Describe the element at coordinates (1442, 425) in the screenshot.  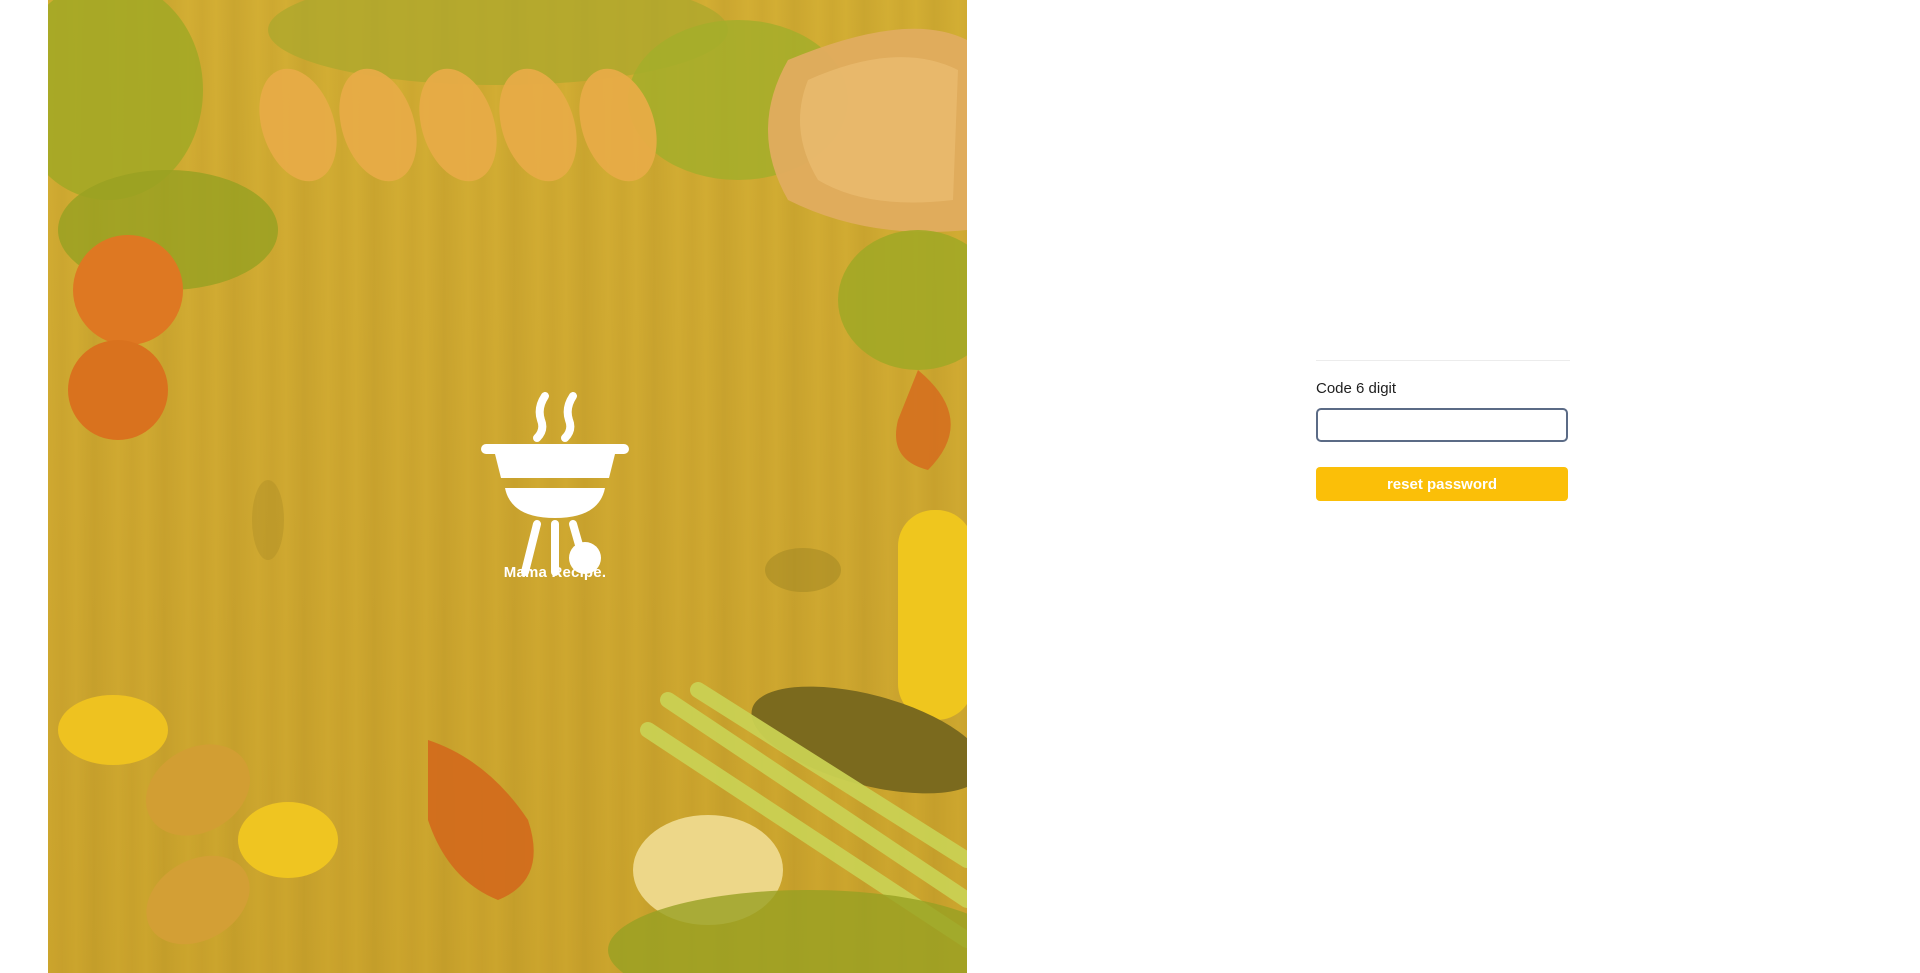
I see `code-input` at that location.